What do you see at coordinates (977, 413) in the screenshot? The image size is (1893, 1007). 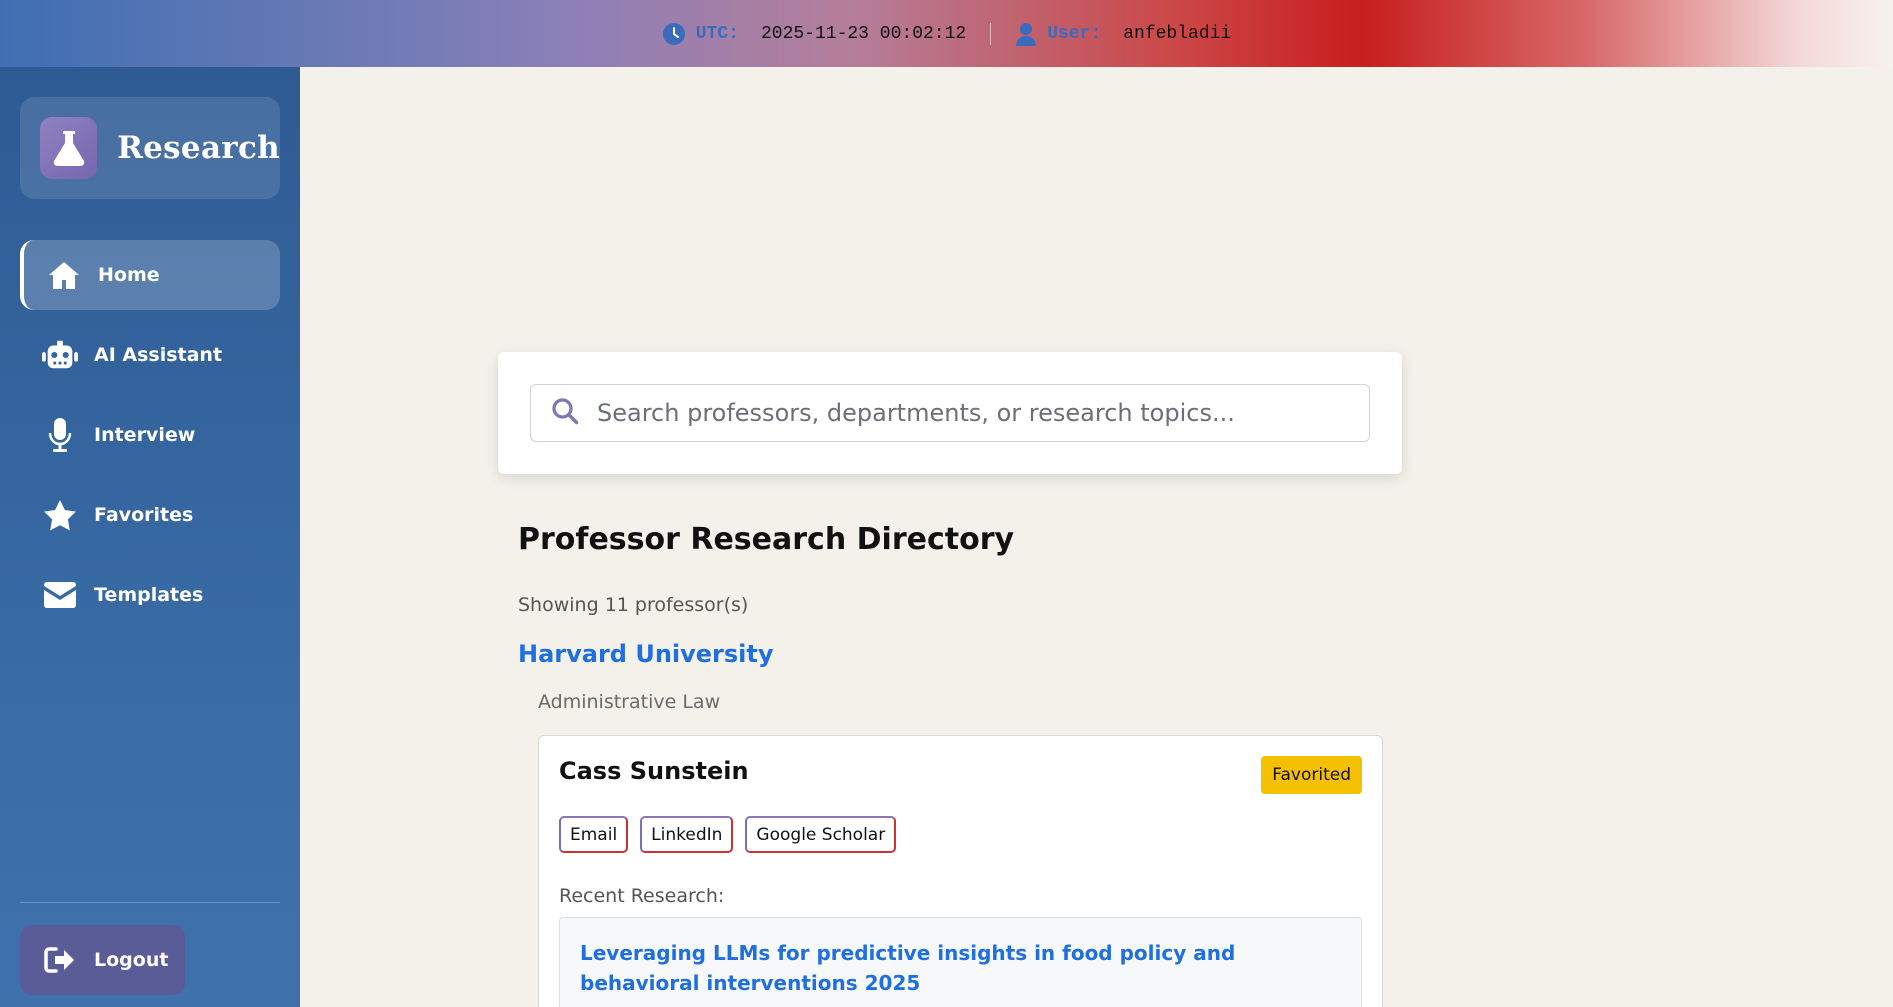 I see `search-input` at bounding box center [977, 413].